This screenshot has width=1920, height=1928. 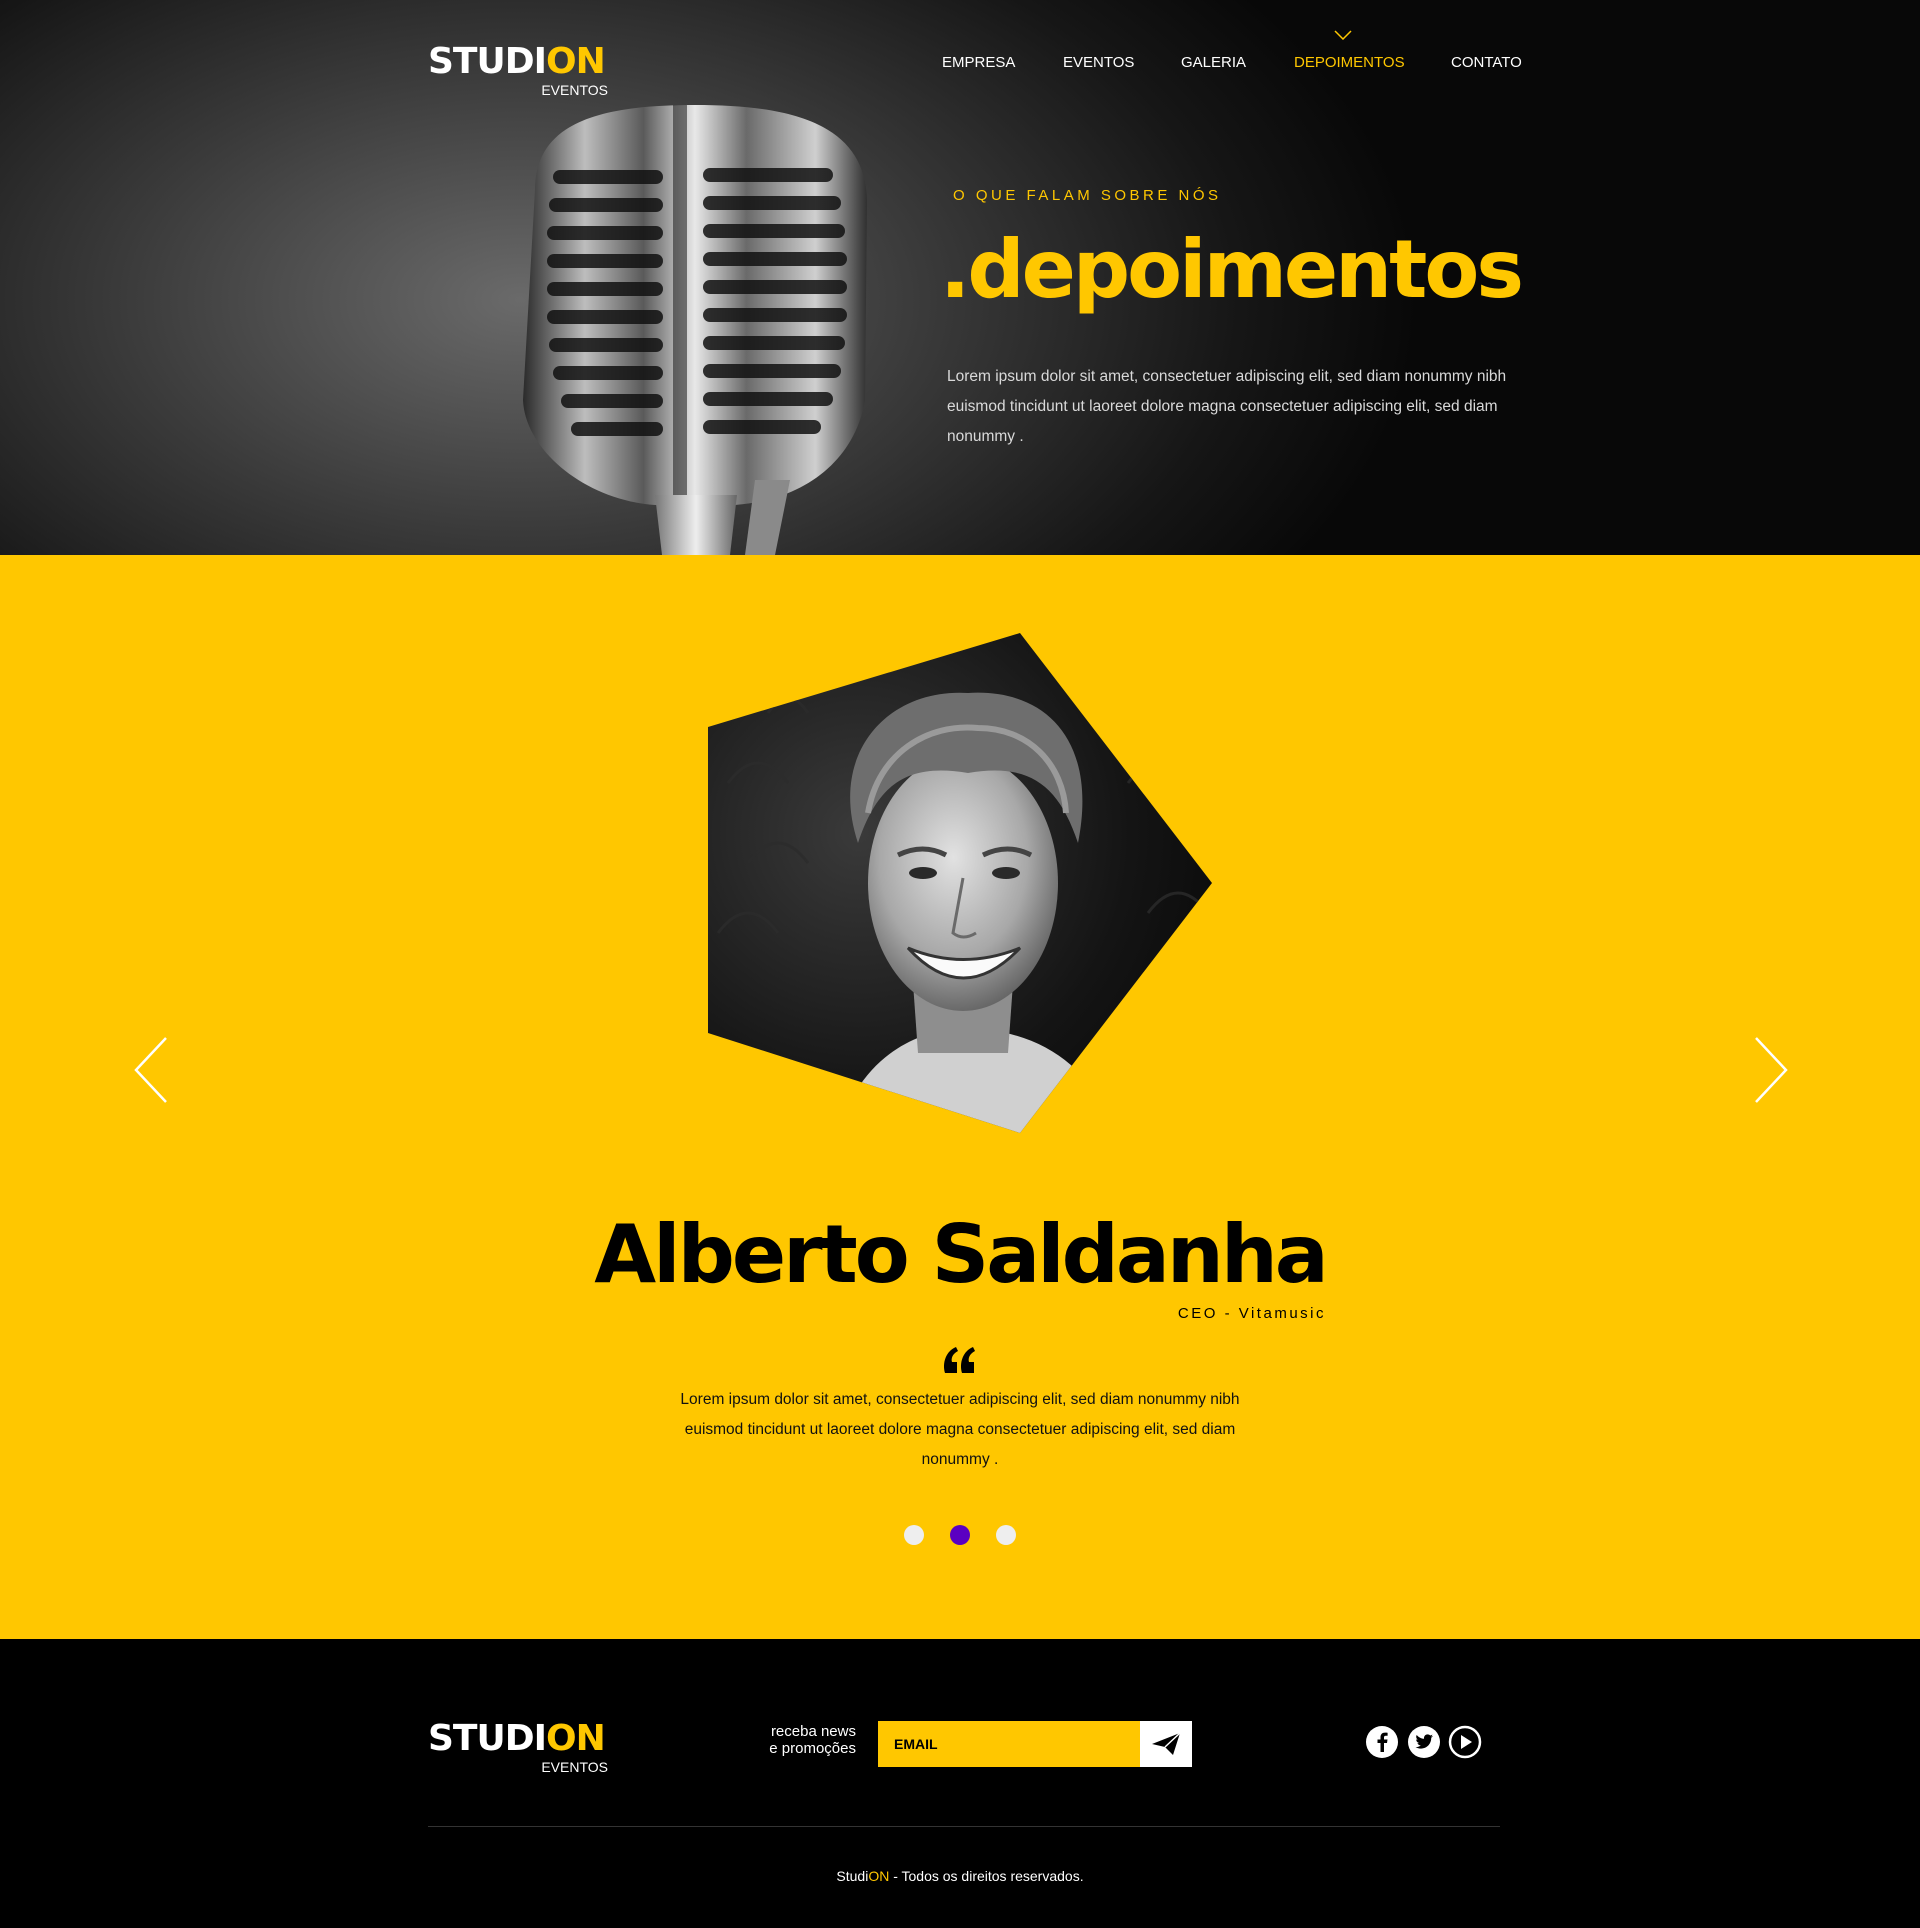 What do you see at coordinates (960, 883) in the screenshot?
I see `testimonial-portrait` at bounding box center [960, 883].